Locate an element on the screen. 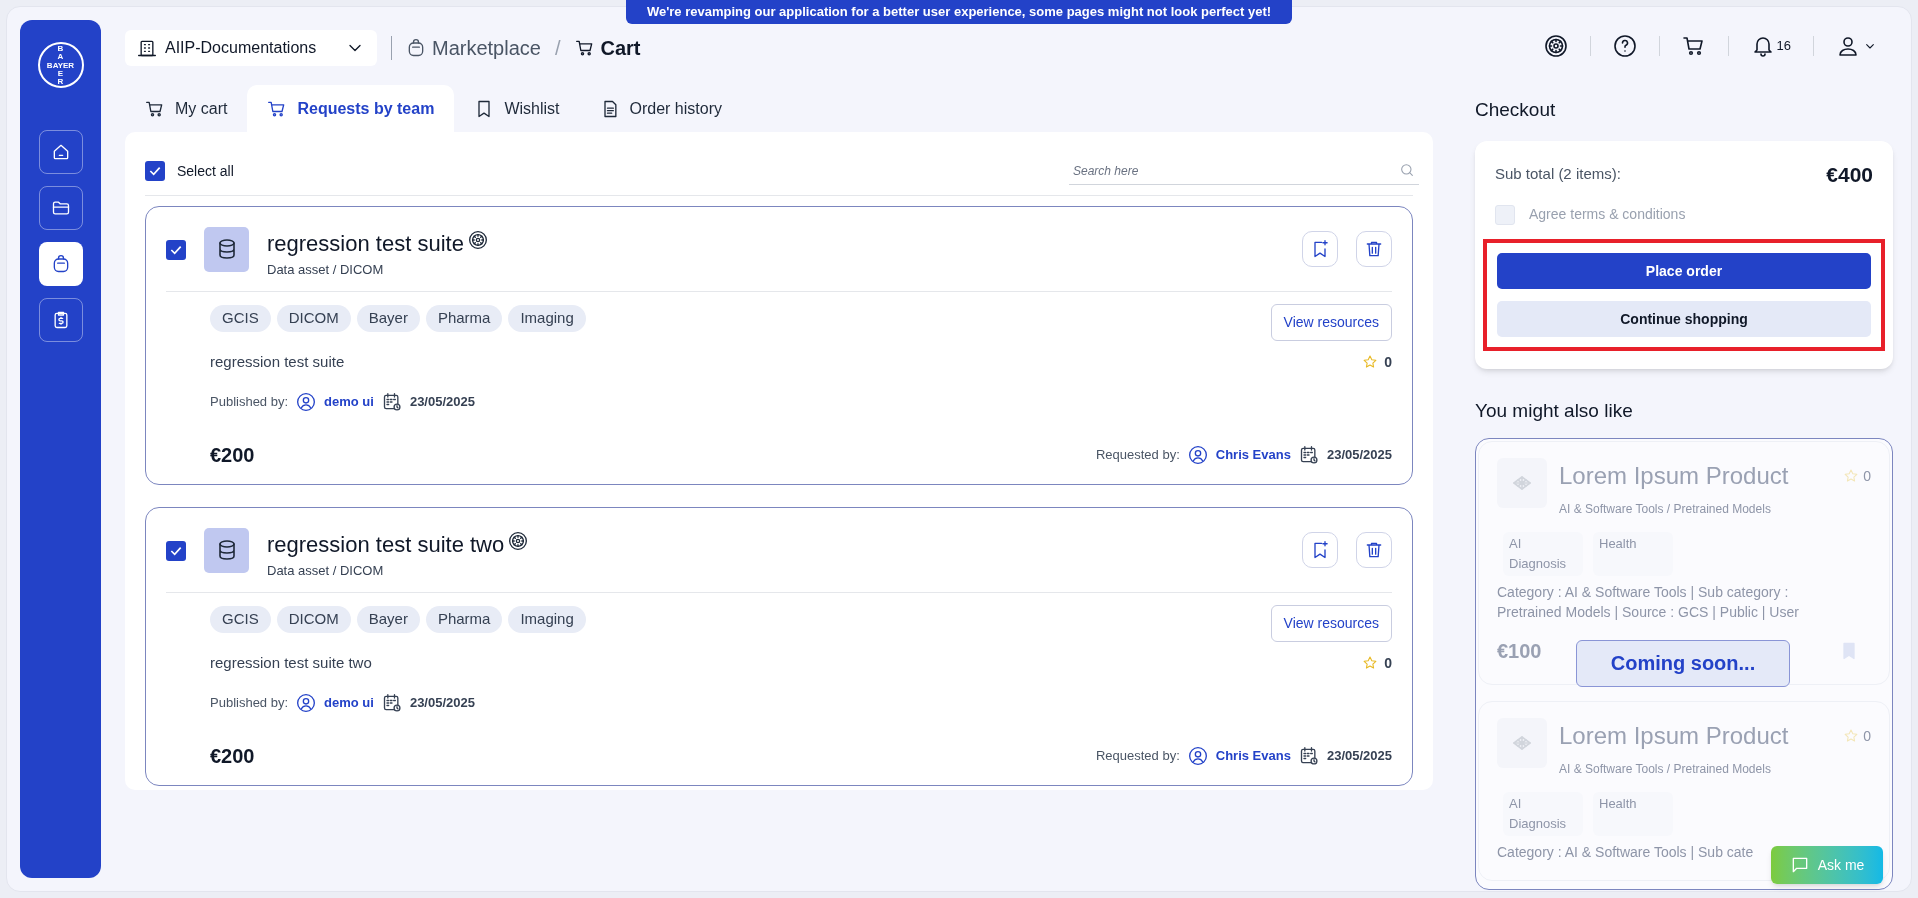 This screenshot has width=1918, height=898. tab: Wishlist is located at coordinates (517, 108).